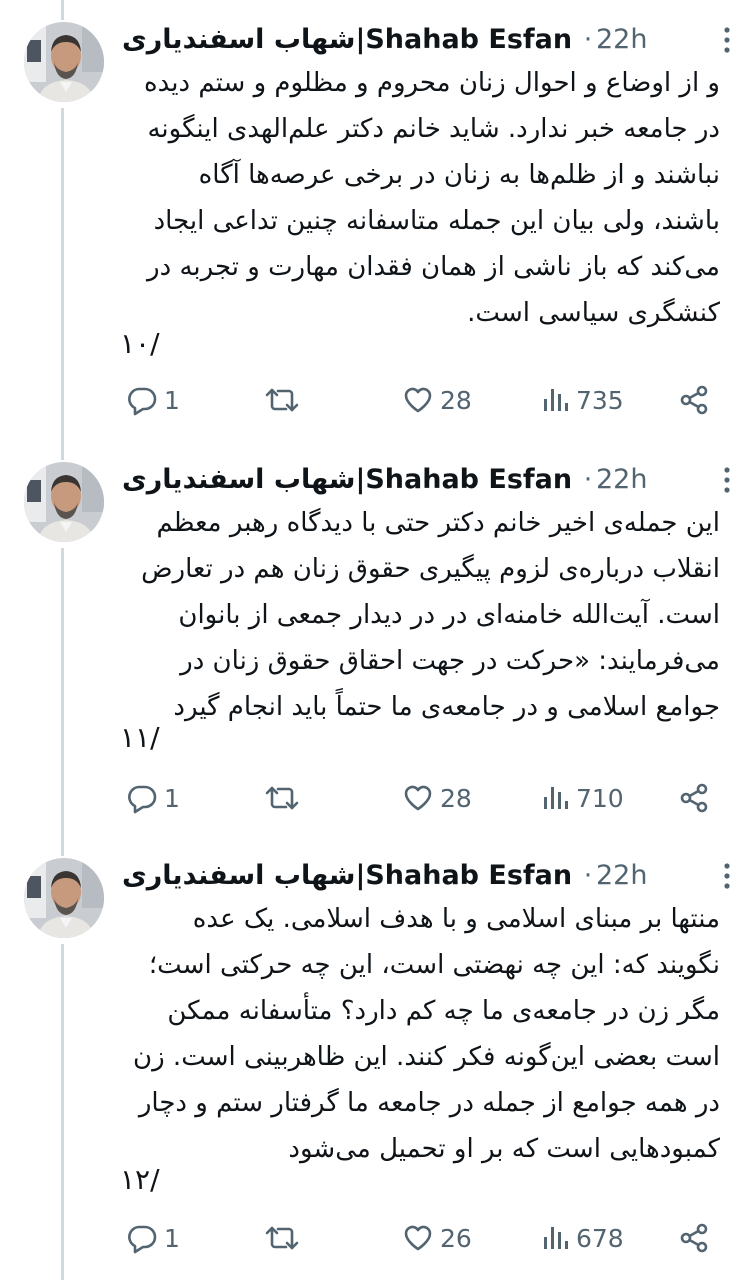 This screenshot has height=1280, width=739. I want to click on views-count: 710, so click(600, 798).